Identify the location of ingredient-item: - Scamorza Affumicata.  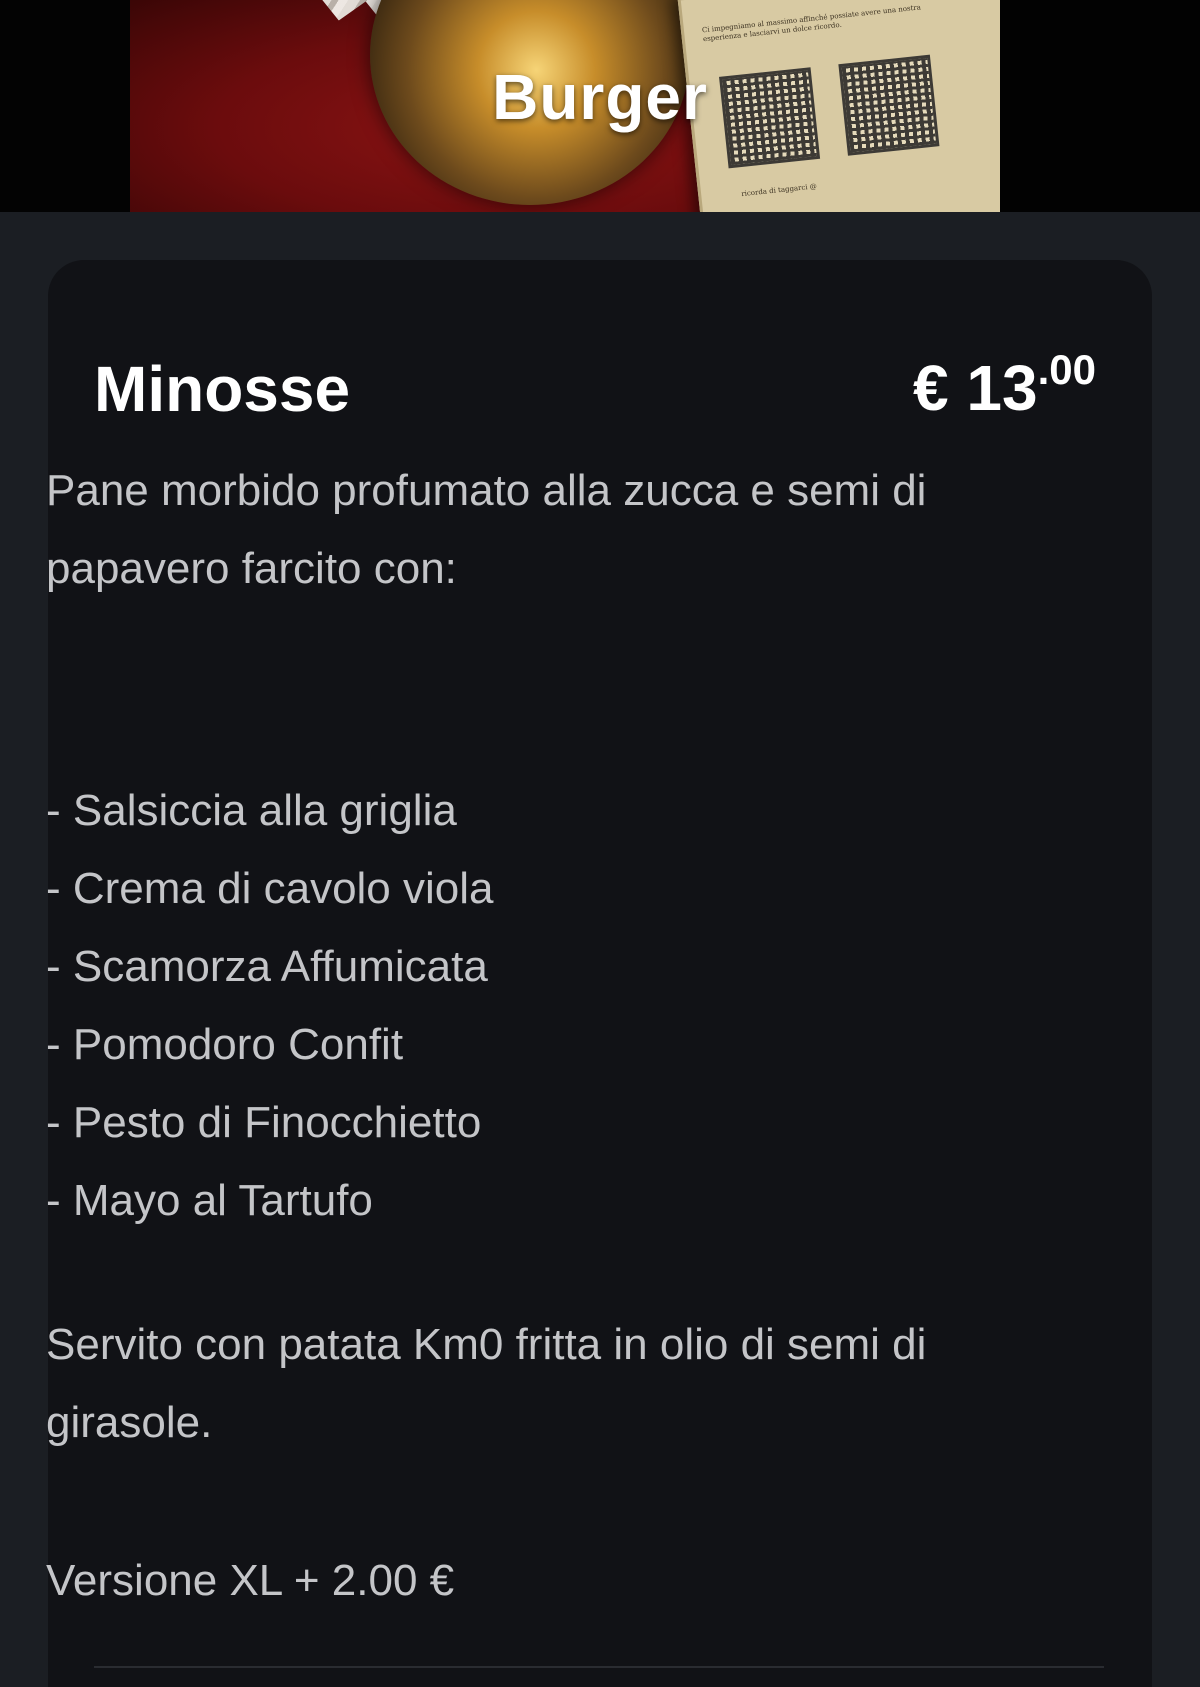
(267, 966).